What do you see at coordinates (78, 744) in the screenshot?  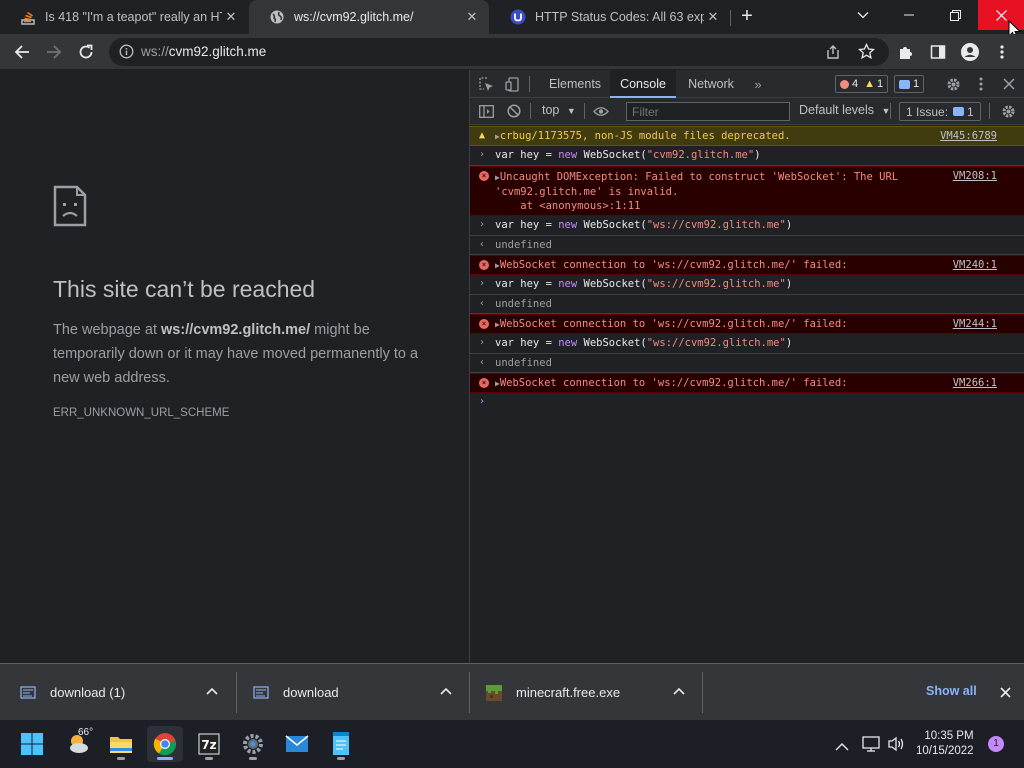 I see `weather-widget: 66°` at bounding box center [78, 744].